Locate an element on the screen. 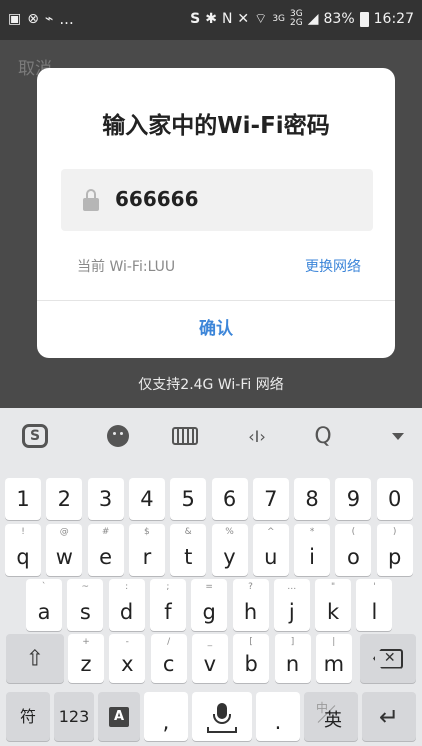 This screenshot has width=422, height=746. key-i: * i is located at coordinates (312, 550).